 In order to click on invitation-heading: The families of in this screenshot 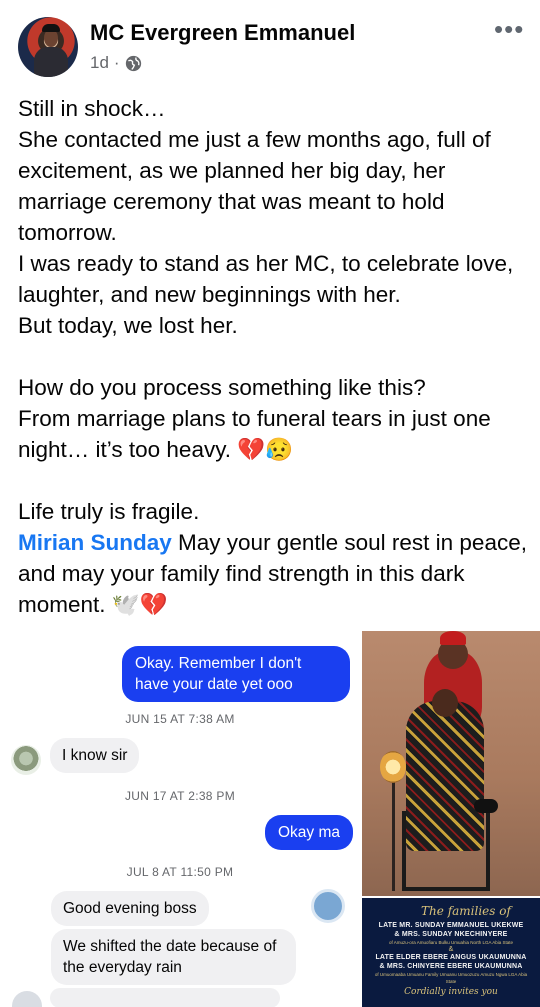, I will do `click(466, 911)`.